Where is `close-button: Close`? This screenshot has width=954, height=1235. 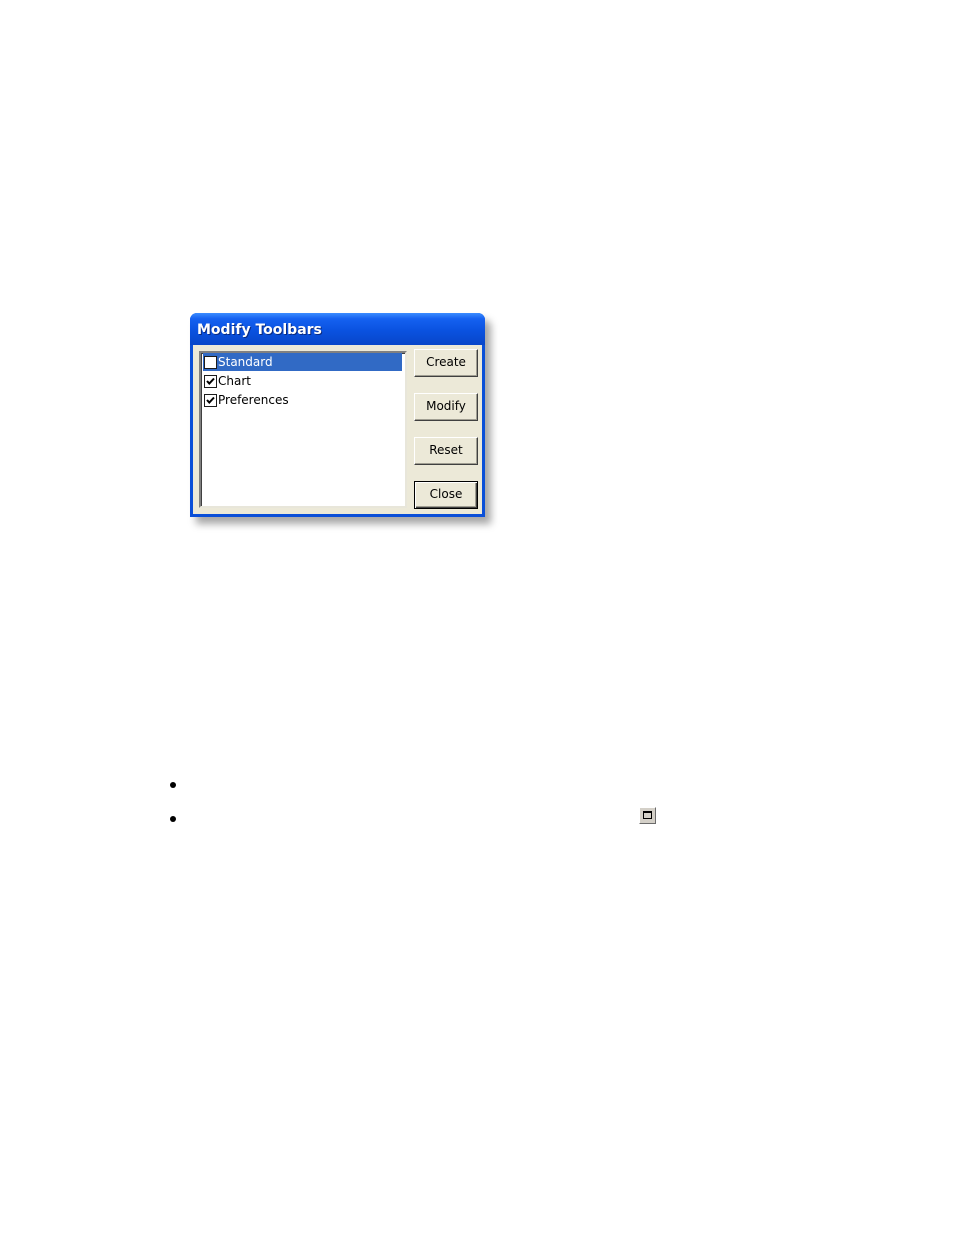 close-button: Close is located at coordinates (446, 495).